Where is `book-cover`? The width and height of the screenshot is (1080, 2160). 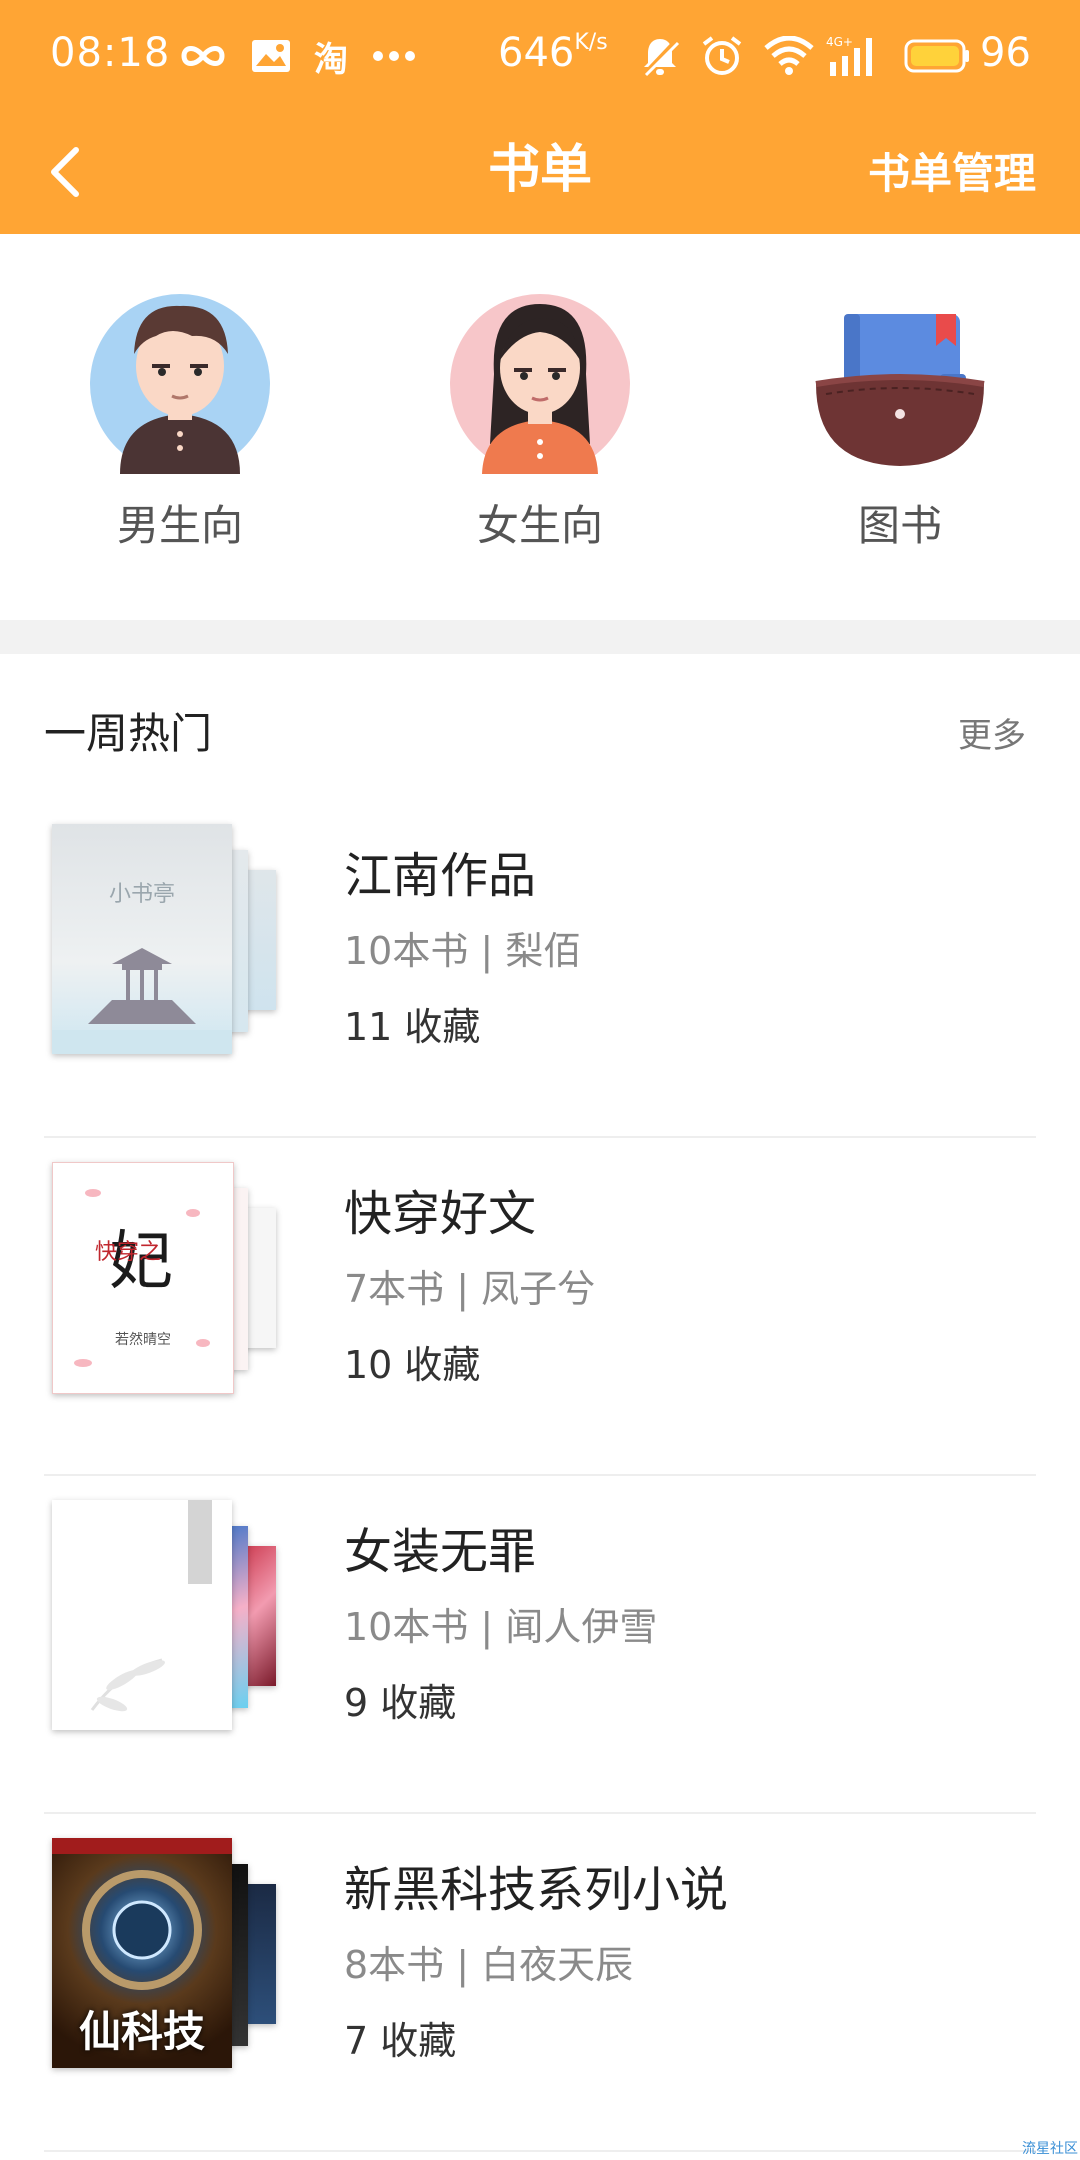
book-cover is located at coordinates (142, 1615).